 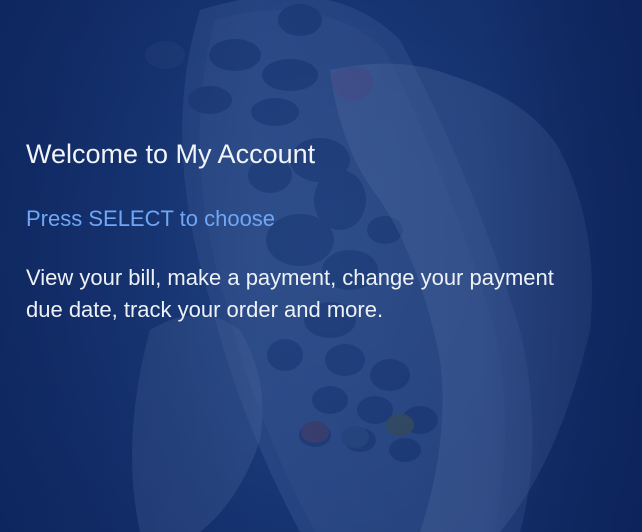 I want to click on select-hint: Press SELECT to choose, so click(x=151, y=218).